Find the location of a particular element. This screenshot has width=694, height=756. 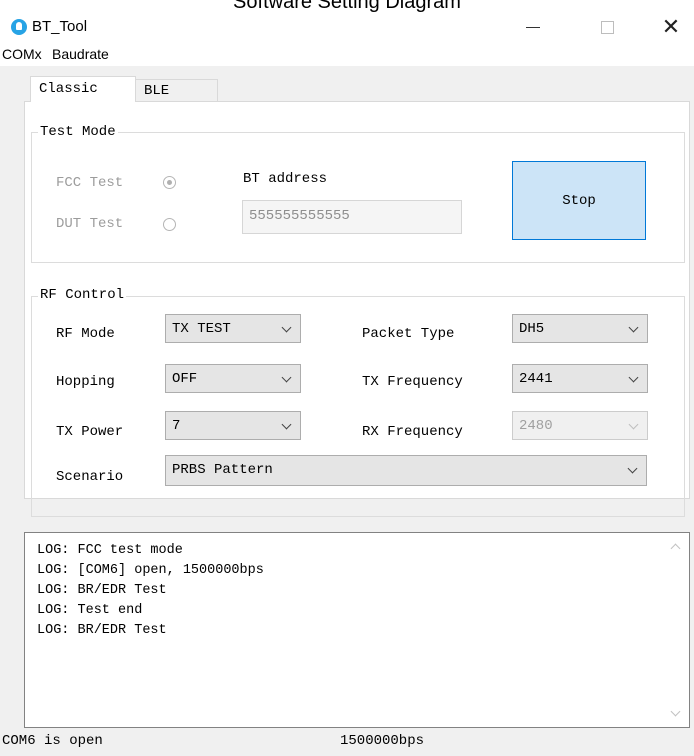

menu-bar: COMx Baudrate is located at coordinates (347, 54).